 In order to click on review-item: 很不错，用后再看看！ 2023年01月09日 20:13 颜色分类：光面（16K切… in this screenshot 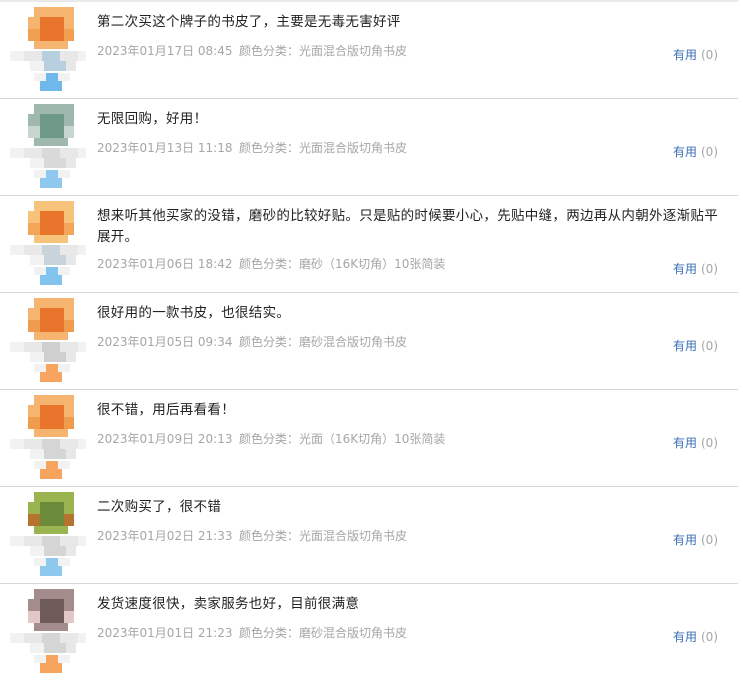, I will do `click(369, 438)`.